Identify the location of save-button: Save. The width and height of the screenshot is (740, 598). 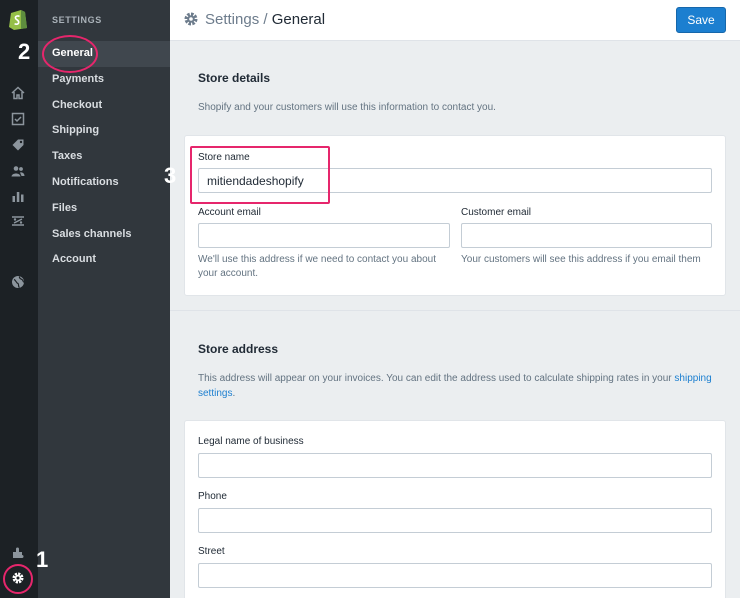
(701, 20).